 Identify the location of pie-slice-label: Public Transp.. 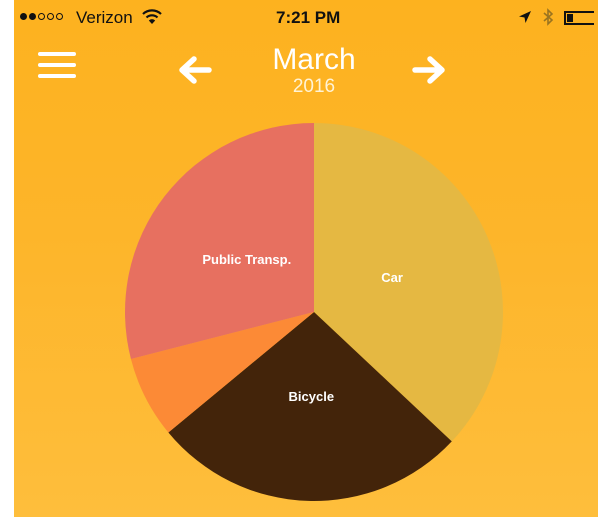
(246, 259).